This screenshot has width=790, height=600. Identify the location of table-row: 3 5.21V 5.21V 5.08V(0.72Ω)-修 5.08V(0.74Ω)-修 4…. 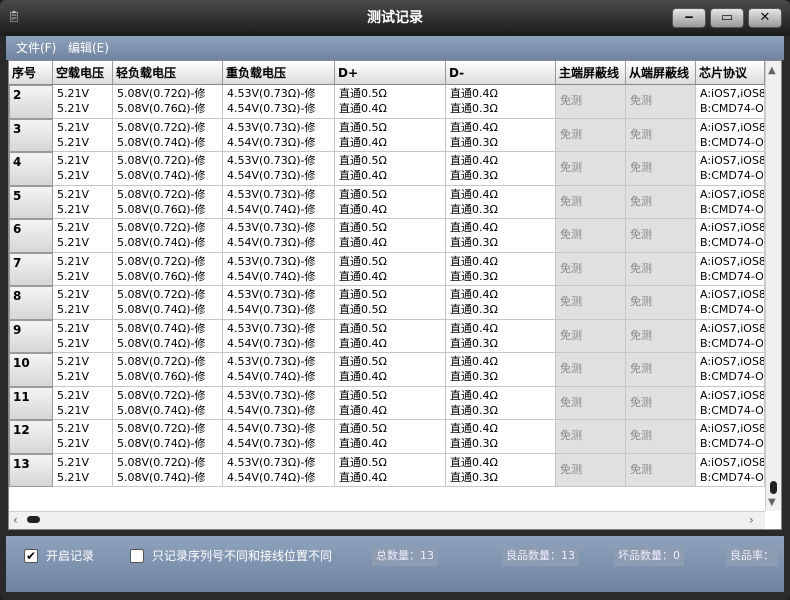
(387, 135).